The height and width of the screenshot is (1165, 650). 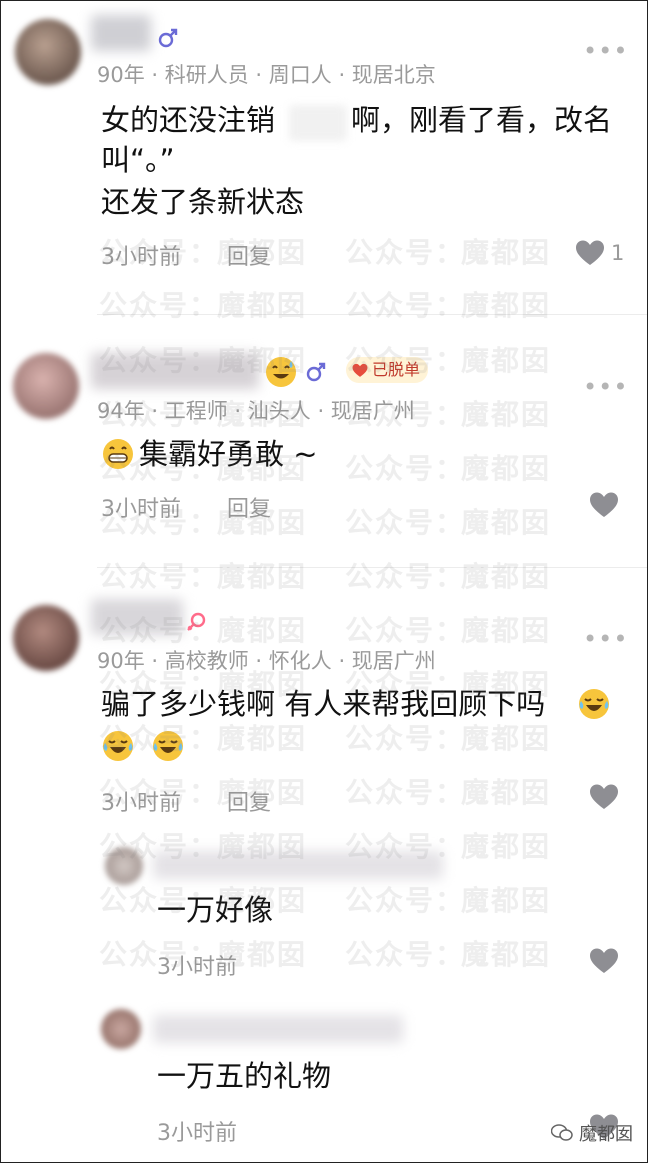 What do you see at coordinates (618, 253) in the screenshot?
I see `like-count: 1` at bounding box center [618, 253].